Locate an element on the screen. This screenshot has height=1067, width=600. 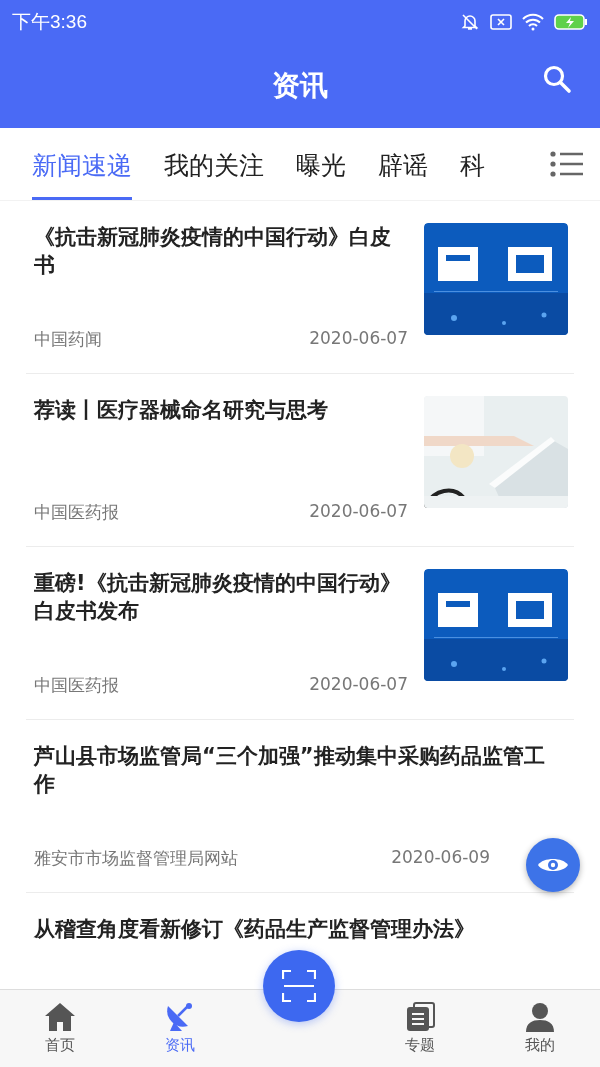
eye-button is located at coordinates (553, 865).